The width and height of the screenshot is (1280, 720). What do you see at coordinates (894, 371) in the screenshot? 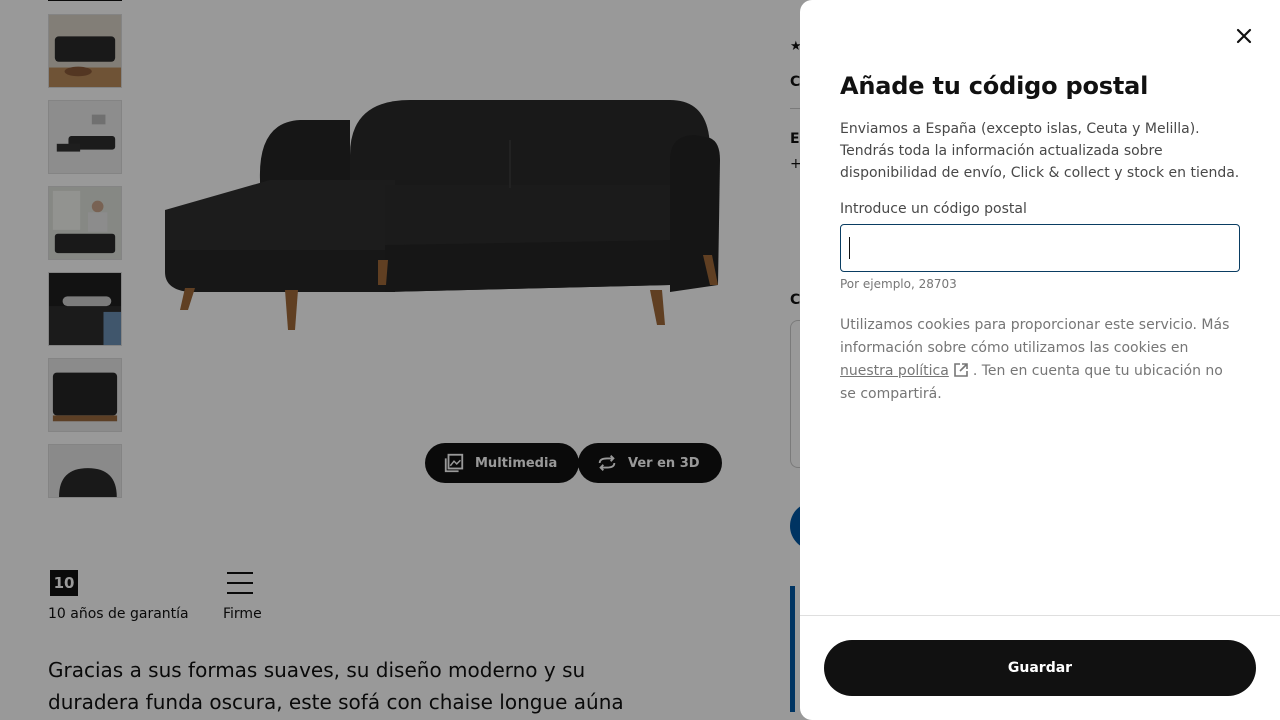
I see `privacy-policy-link: nuestra política` at bounding box center [894, 371].